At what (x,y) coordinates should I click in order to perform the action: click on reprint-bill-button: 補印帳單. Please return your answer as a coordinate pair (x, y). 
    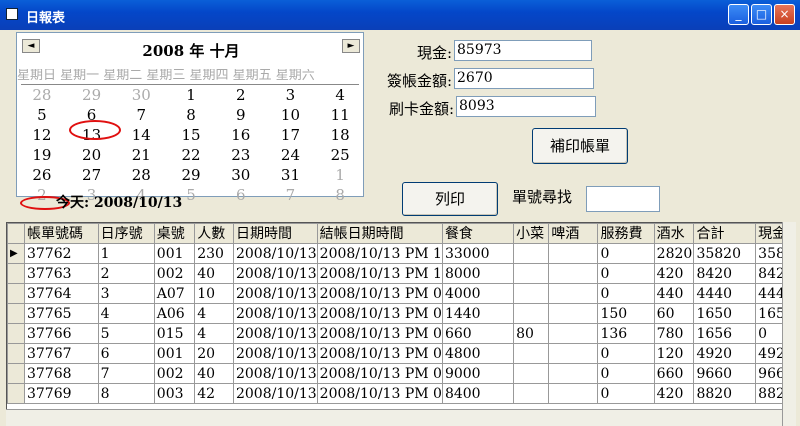
    Looking at the image, I should click on (580, 146).